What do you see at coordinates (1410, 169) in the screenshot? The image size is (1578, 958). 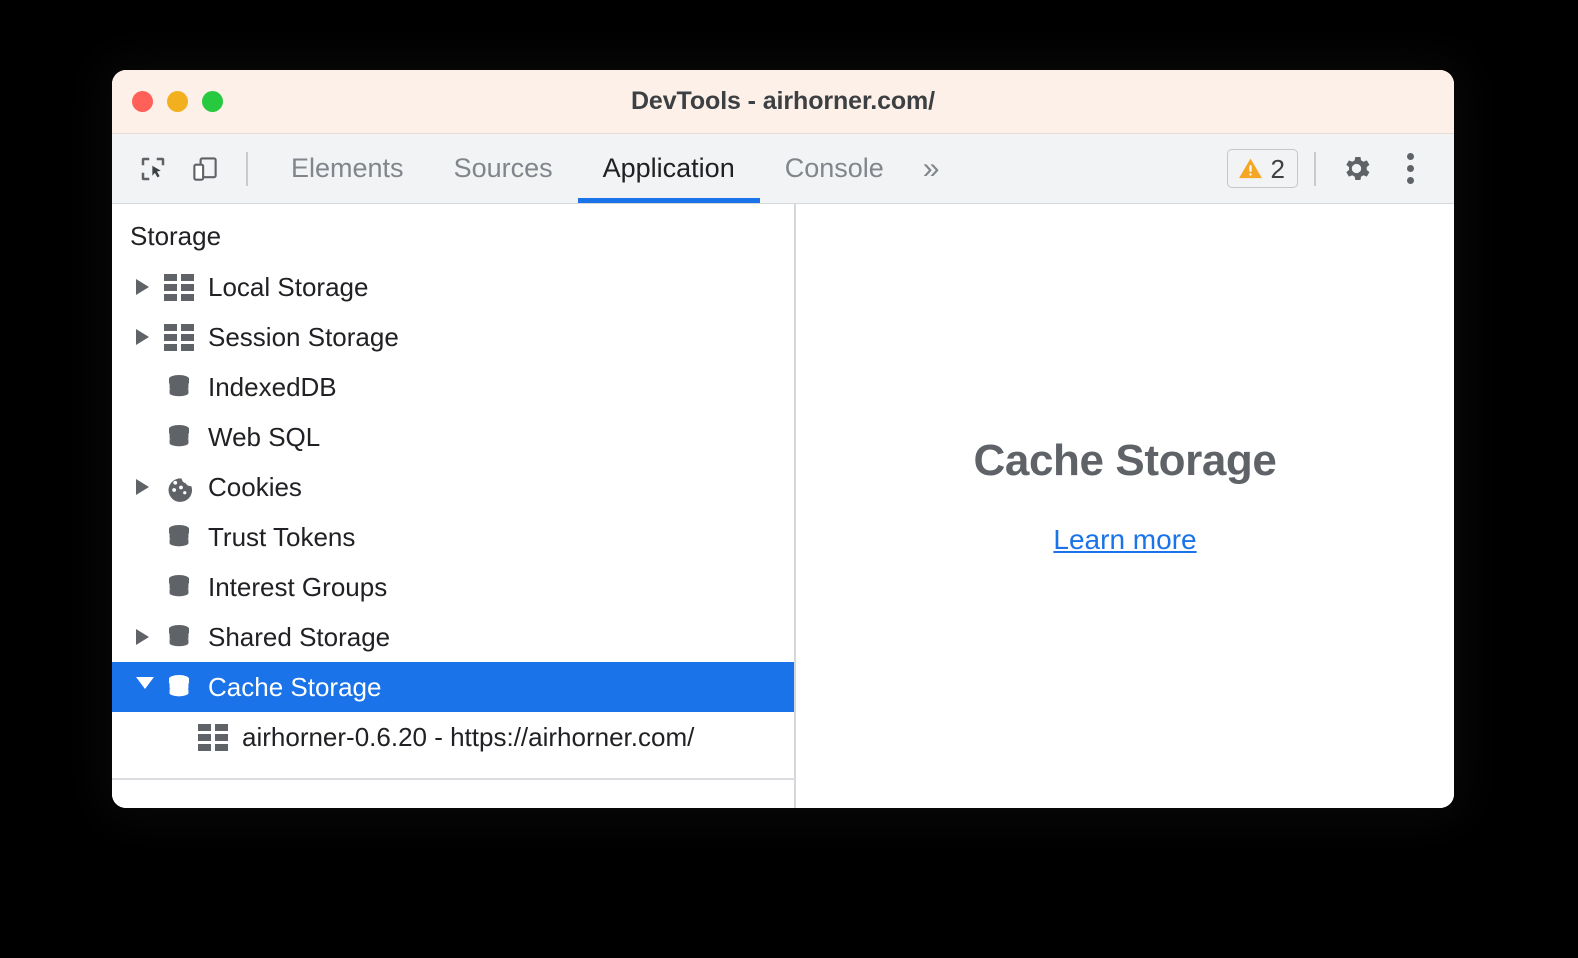 I see `kebab-menu-icon` at bounding box center [1410, 169].